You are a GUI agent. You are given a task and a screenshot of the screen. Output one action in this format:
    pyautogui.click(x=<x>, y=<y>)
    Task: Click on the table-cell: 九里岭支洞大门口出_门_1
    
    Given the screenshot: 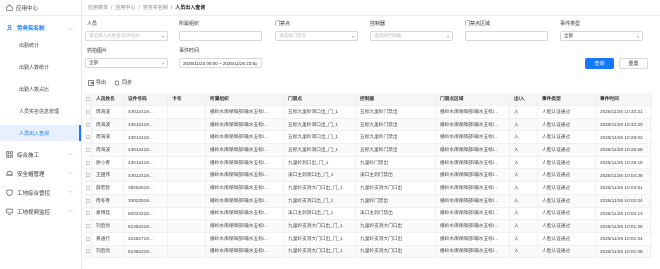 What is the action you would take?
    pyautogui.click(x=320, y=226)
    